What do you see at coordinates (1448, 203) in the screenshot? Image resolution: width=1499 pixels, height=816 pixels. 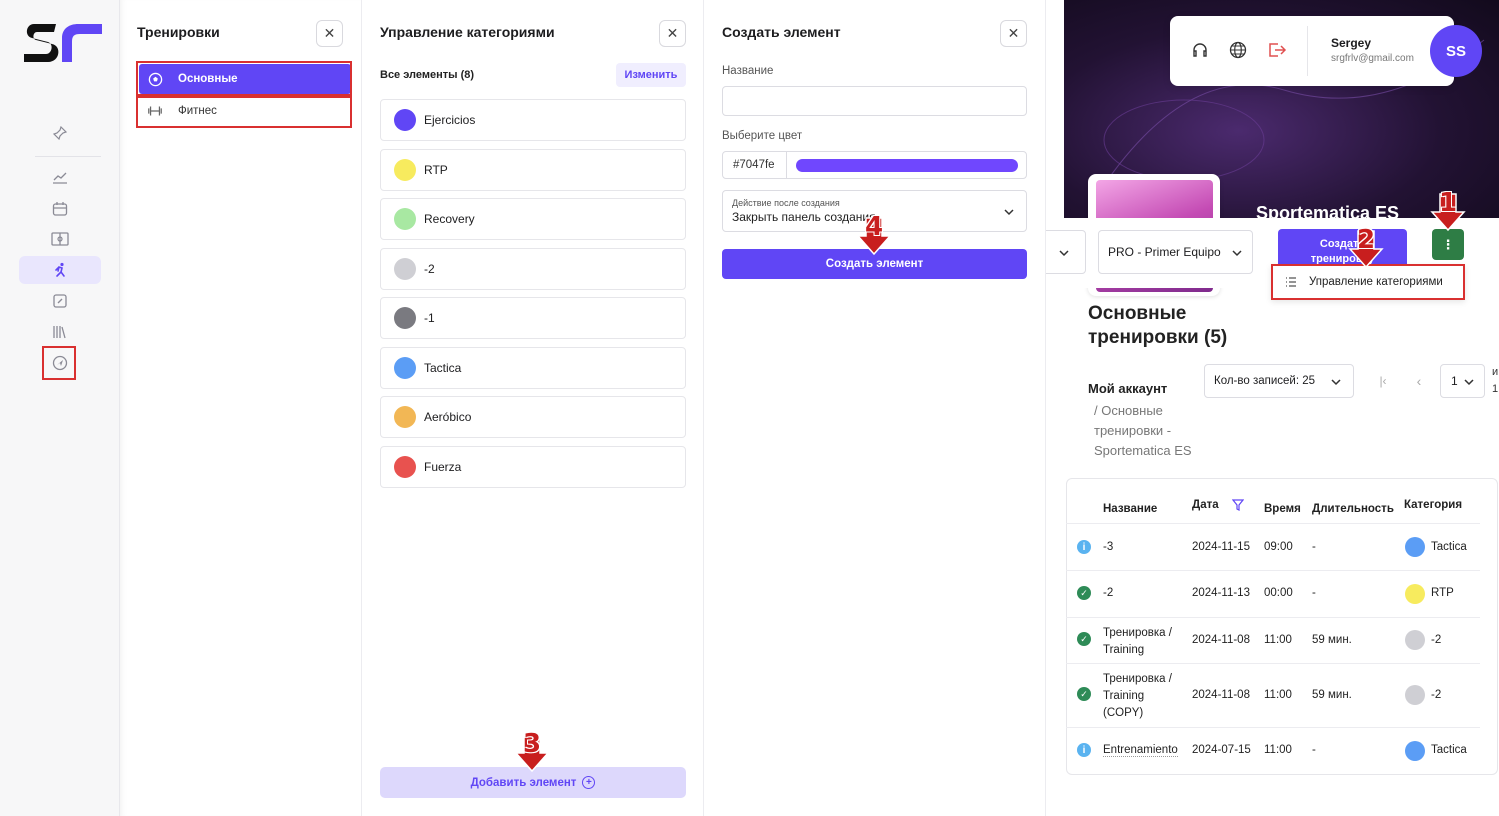 I see `step-number: 1` at bounding box center [1448, 203].